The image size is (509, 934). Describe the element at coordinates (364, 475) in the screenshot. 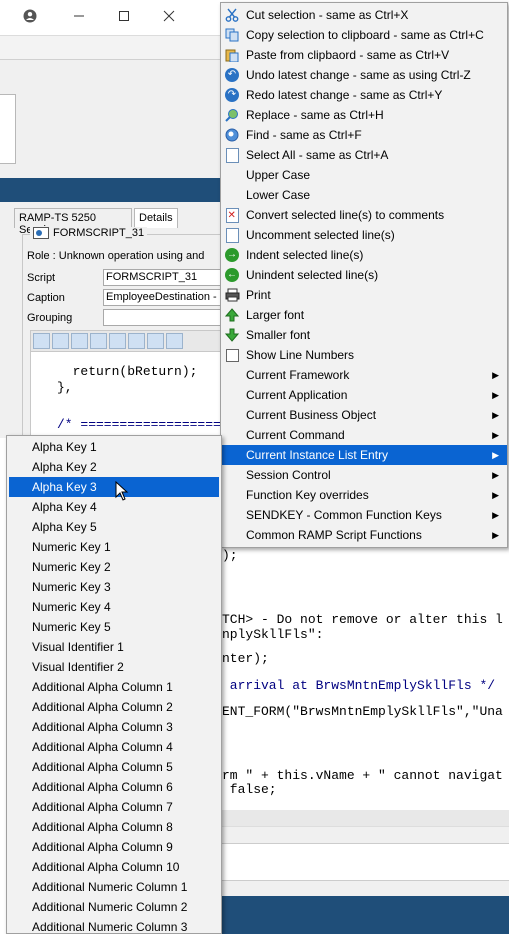

I see `menu-item-session-control: Session Control ▶` at that location.